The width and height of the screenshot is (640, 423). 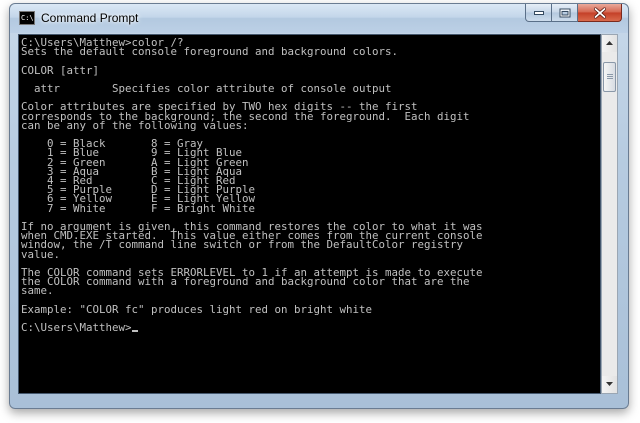 What do you see at coordinates (41, 254) in the screenshot?
I see `console-line: value.` at bounding box center [41, 254].